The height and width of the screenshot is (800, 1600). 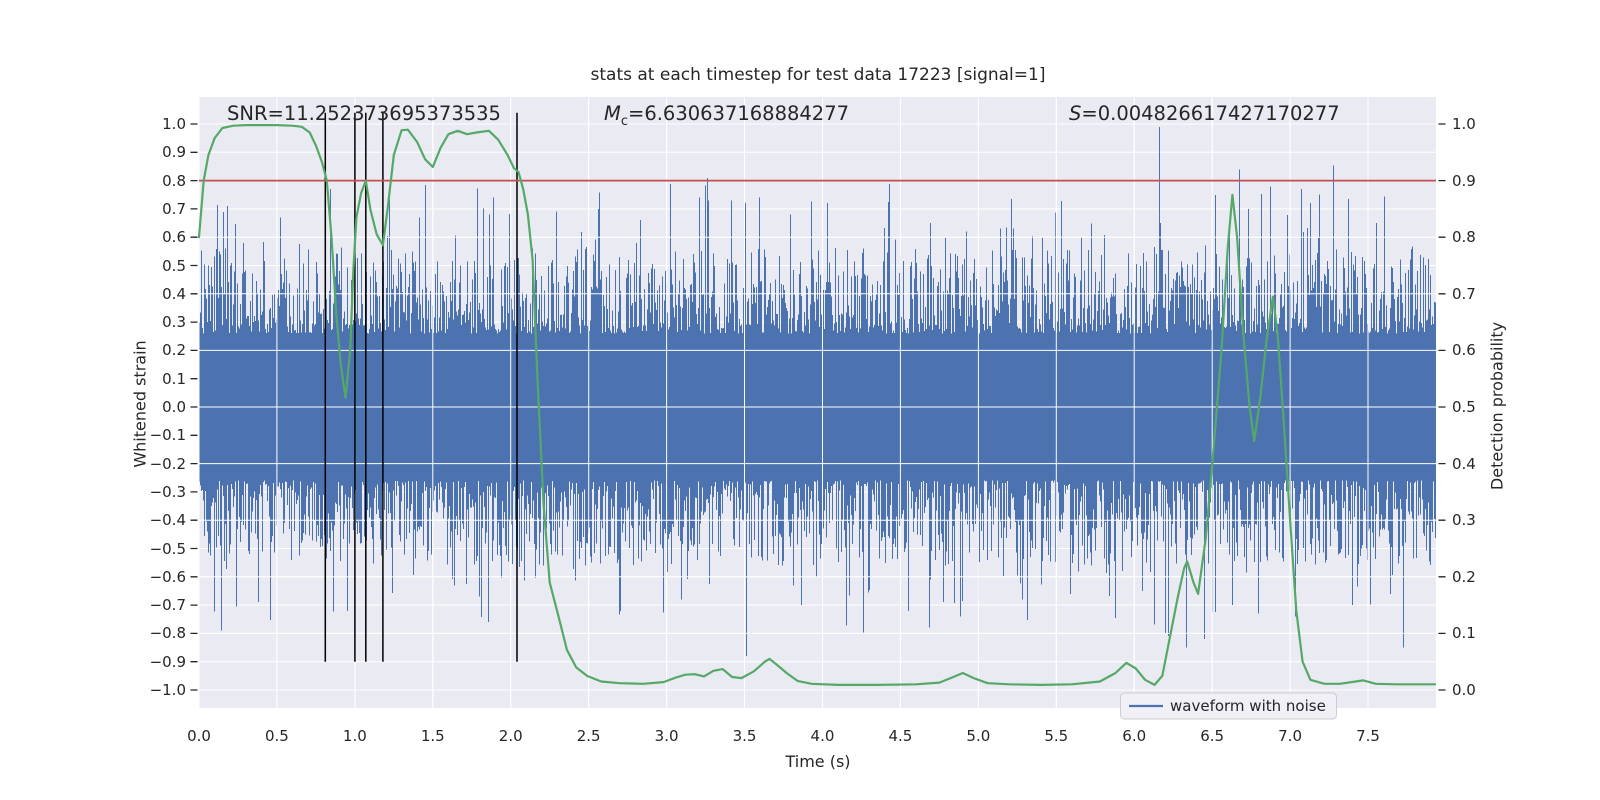 I want to click on x-tick-label: 7.5, so click(x=1368, y=736).